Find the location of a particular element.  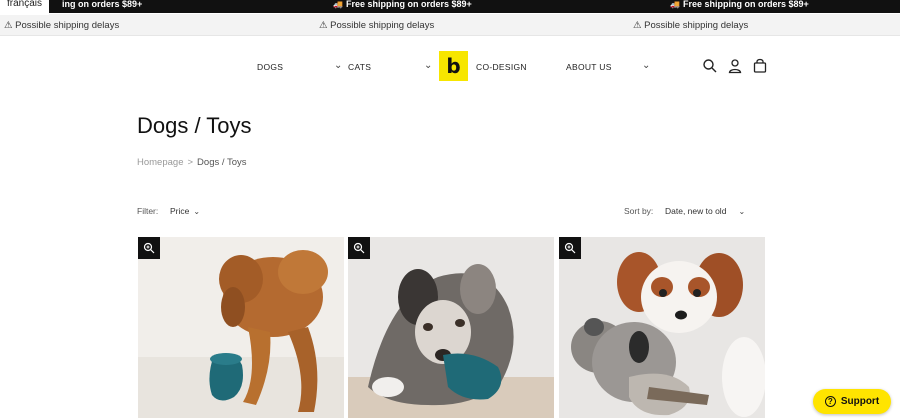

page-title: Dogs / Toys is located at coordinates (194, 125).